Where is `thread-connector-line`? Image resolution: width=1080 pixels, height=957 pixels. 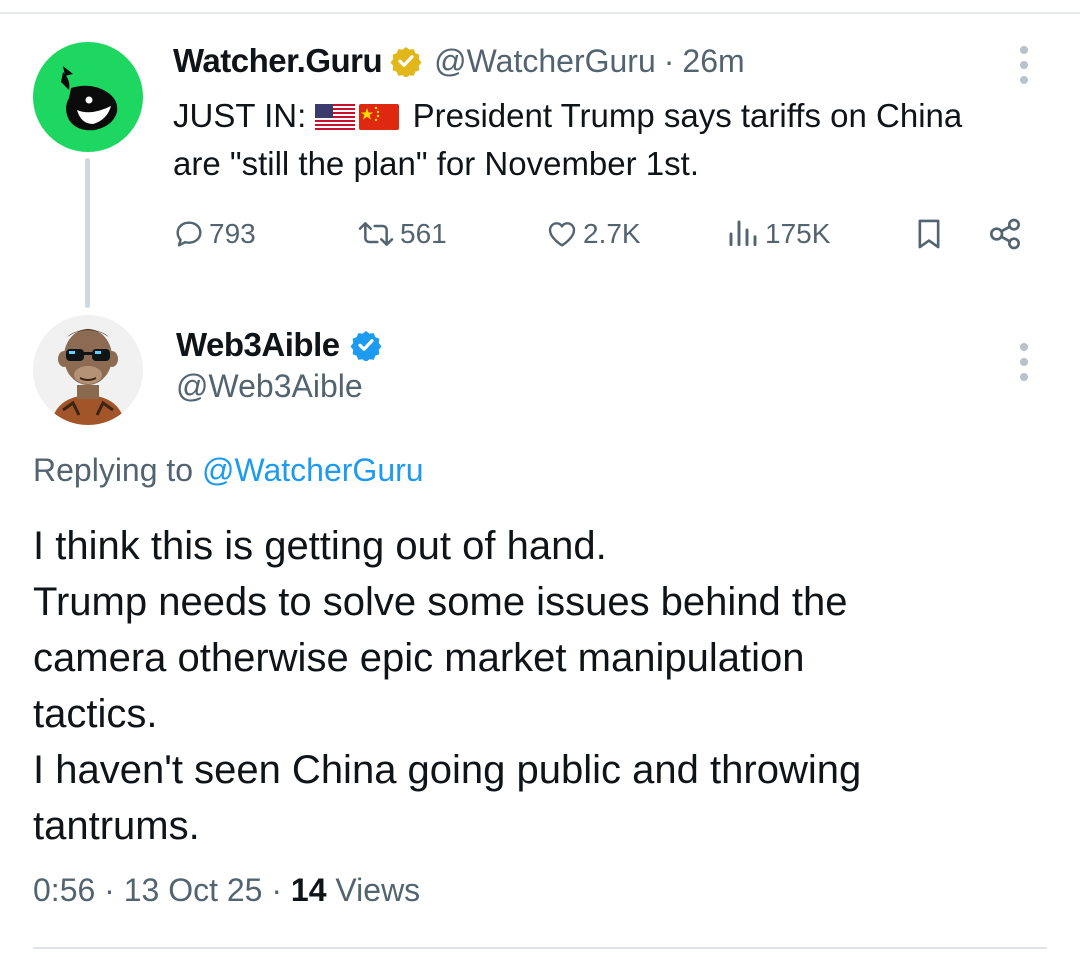
thread-connector-line is located at coordinates (87, 233).